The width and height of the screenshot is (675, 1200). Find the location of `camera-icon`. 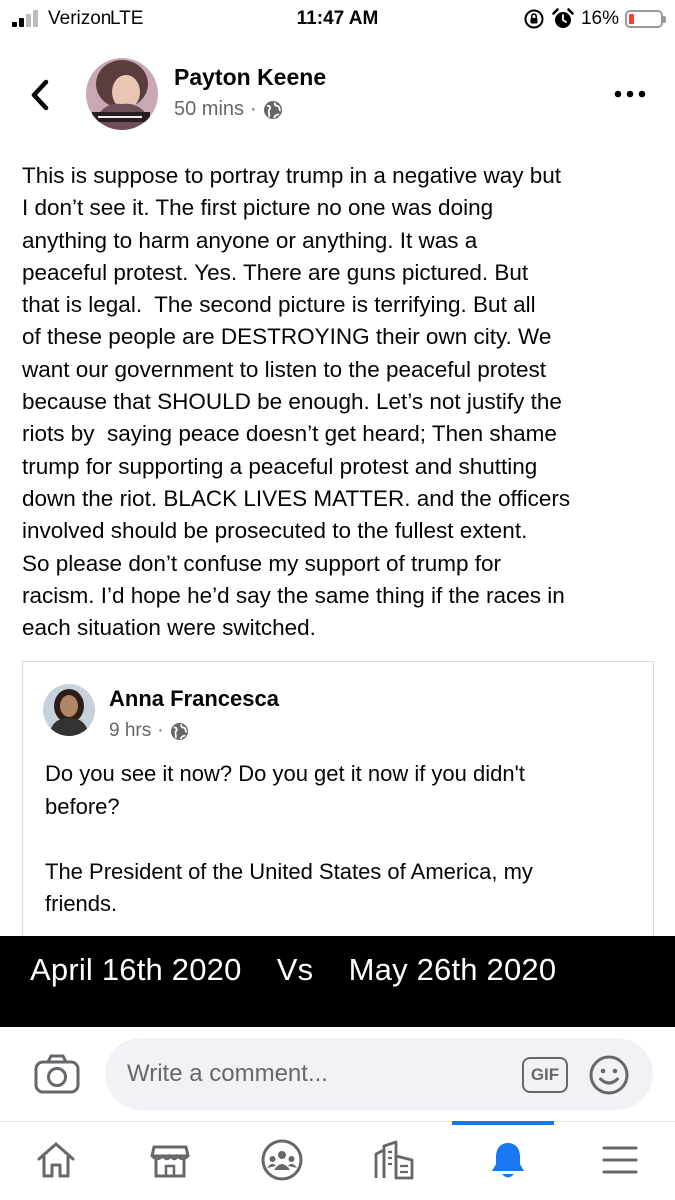

camera-icon is located at coordinates (57, 1074).